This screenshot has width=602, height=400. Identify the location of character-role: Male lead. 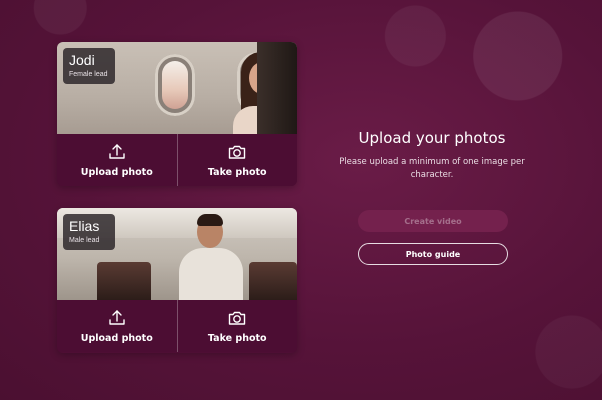
(84, 240).